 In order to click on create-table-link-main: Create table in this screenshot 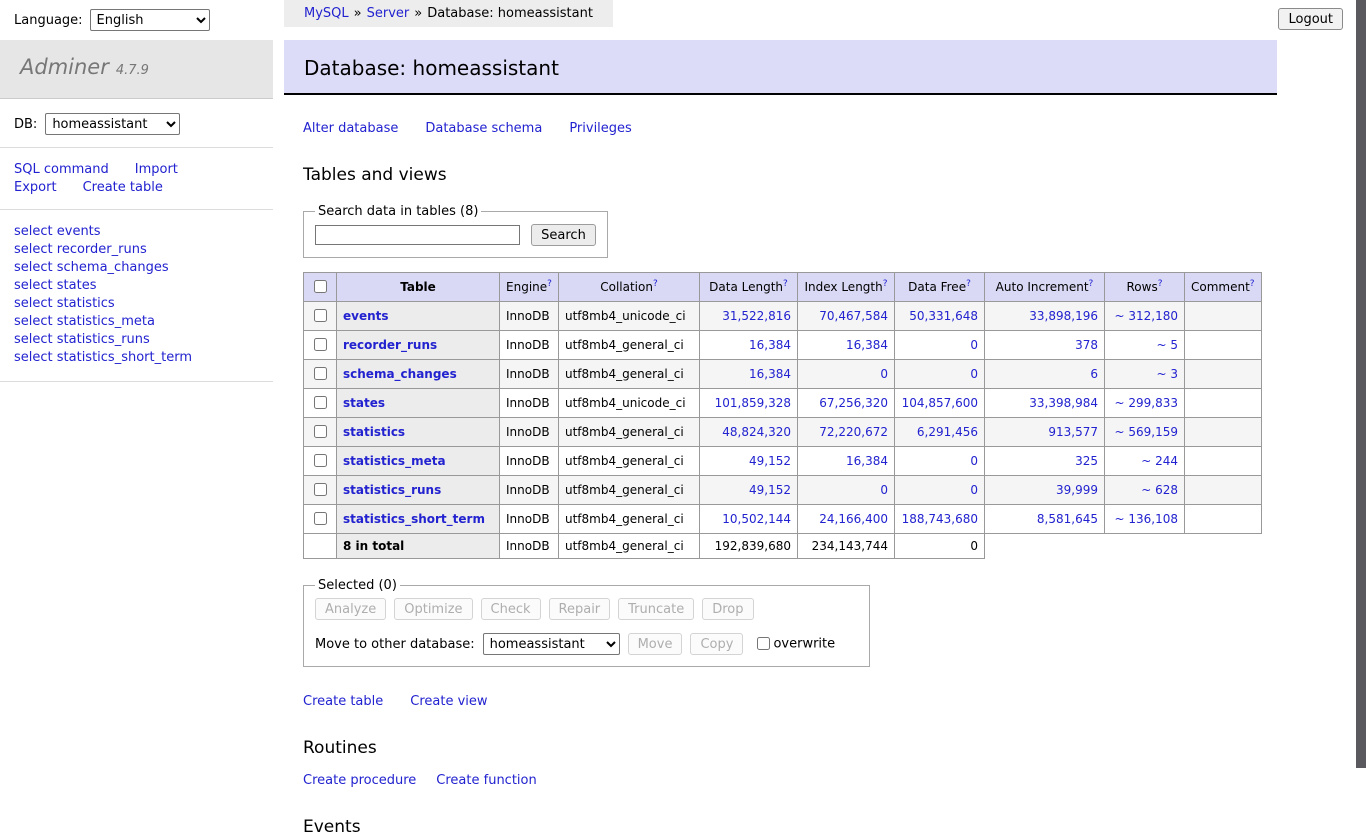, I will do `click(343, 701)`.